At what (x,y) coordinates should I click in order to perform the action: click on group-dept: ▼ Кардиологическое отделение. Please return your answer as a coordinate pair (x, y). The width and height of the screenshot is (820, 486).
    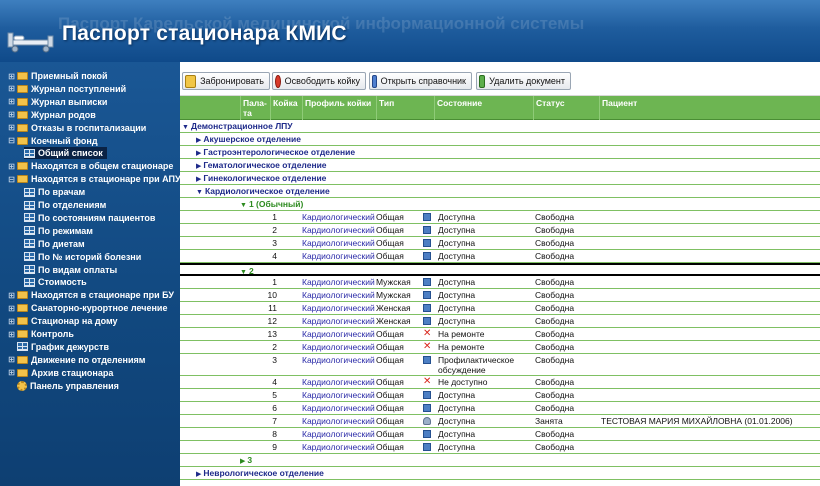
    Looking at the image, I should click on (500, 191).